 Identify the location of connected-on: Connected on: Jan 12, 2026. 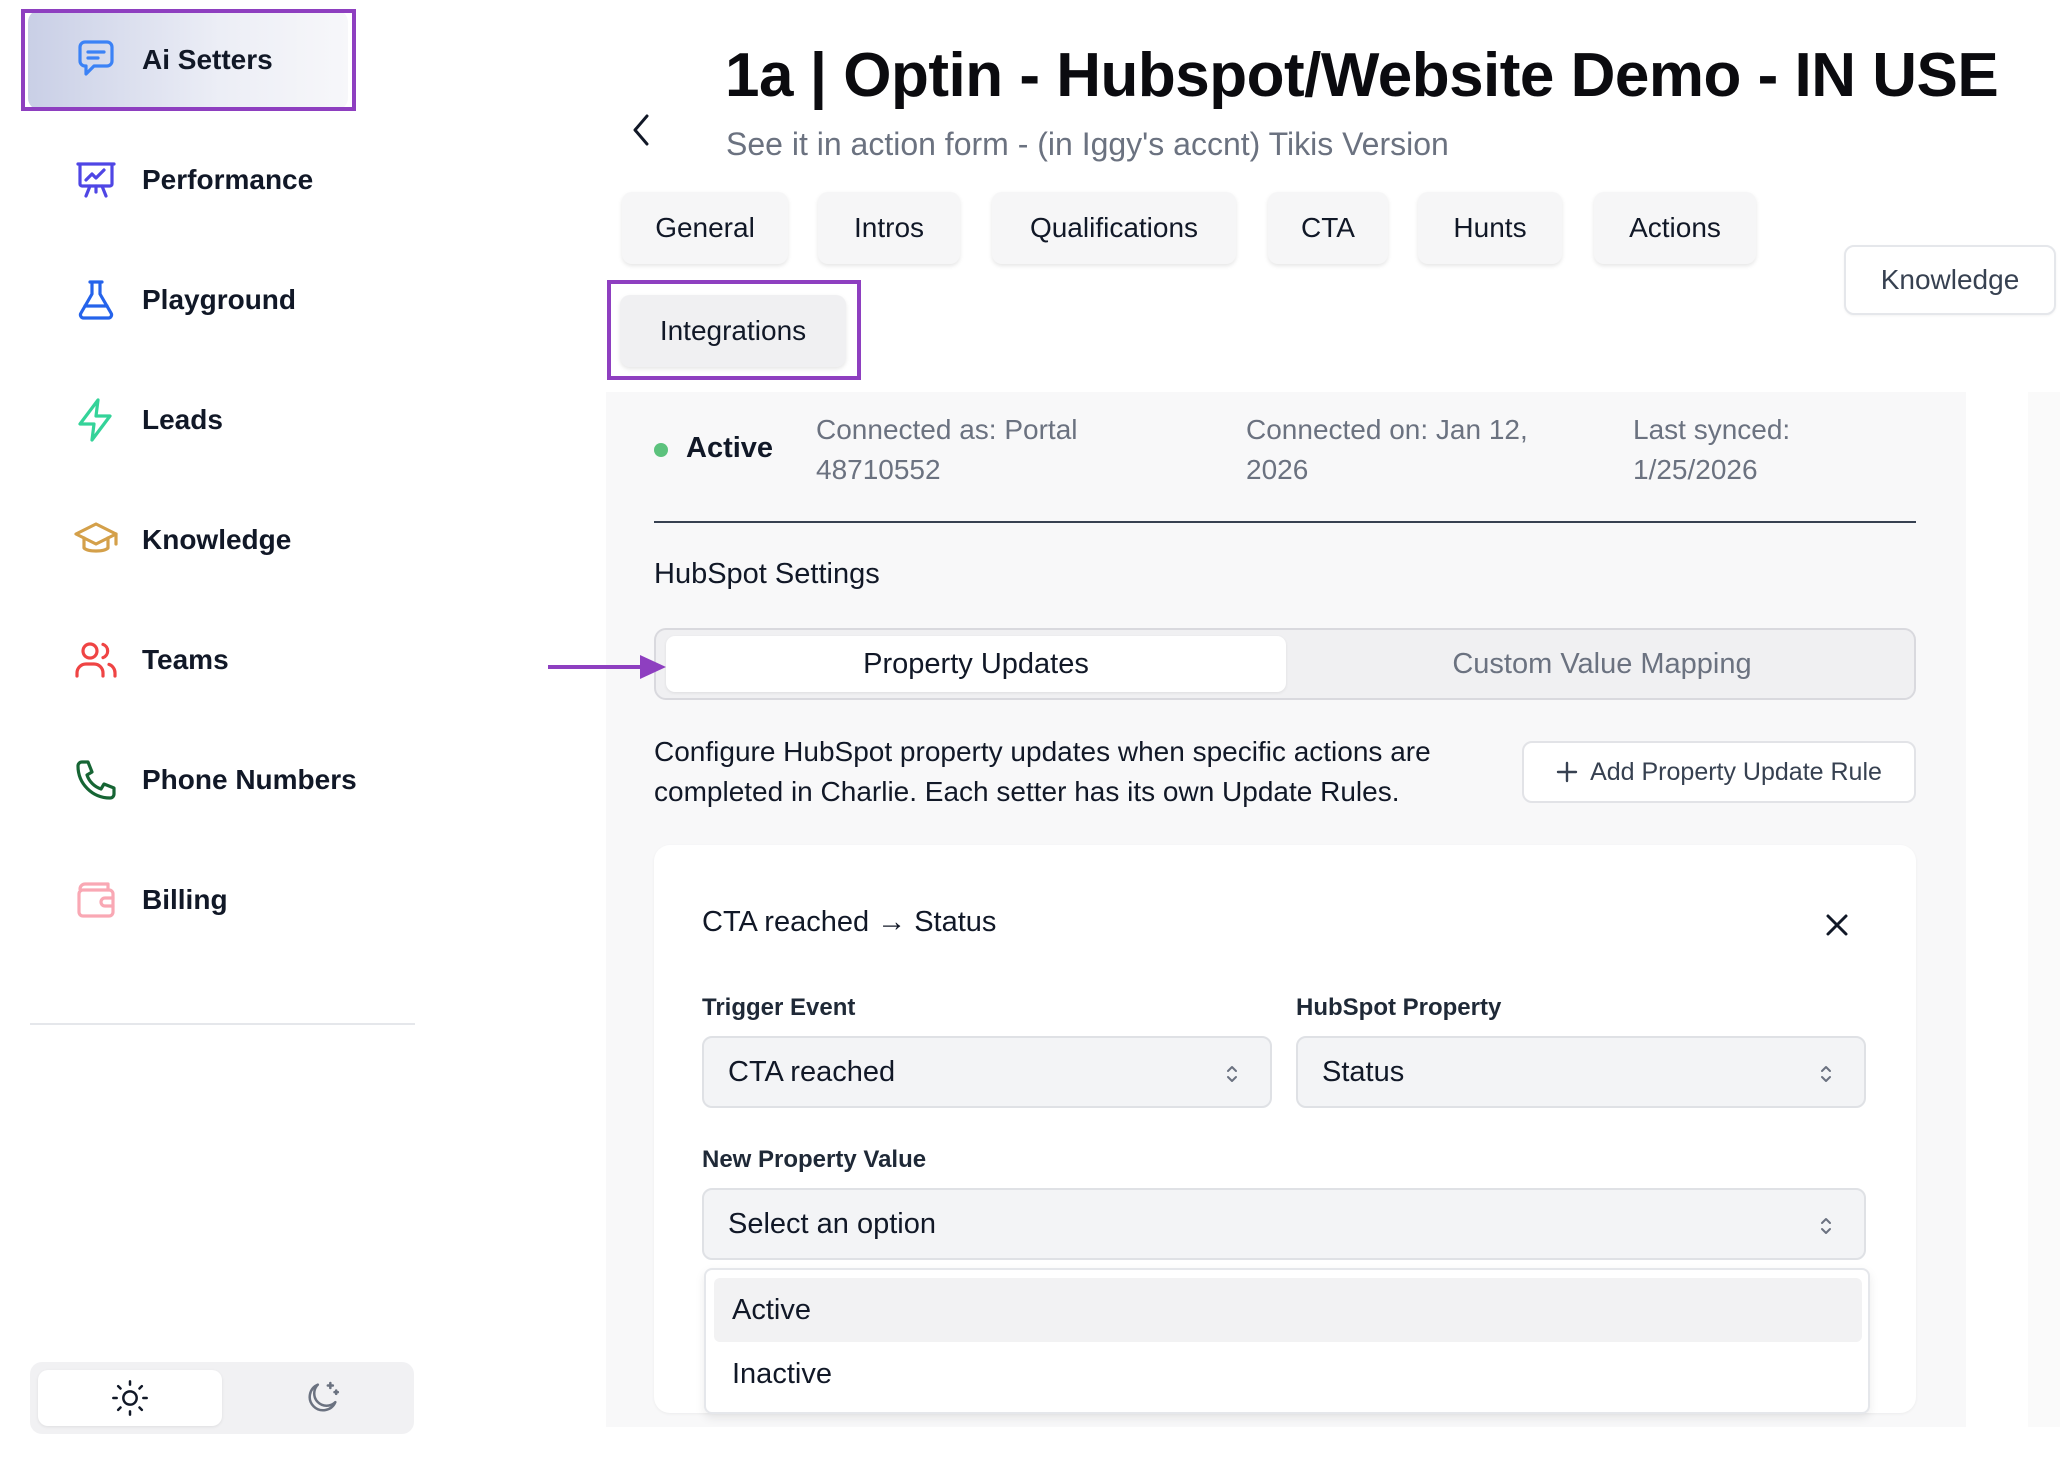
(1387, 450).